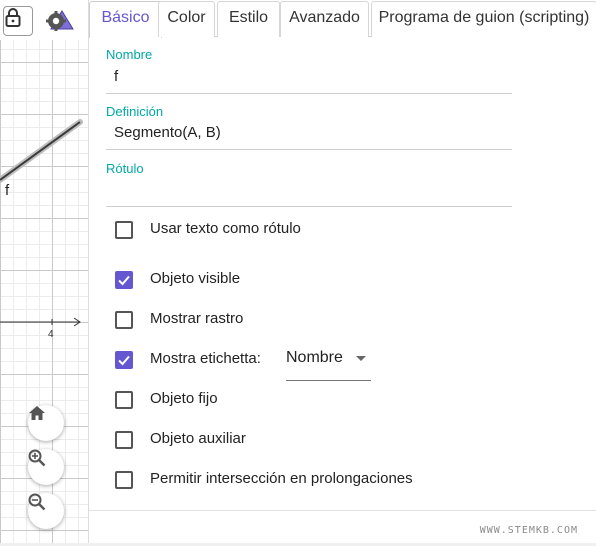  What do you see at coordinates (281, 478) in the screenshot?
I see `outlying-intersections-label: Permitir intersección en prolongaciones` at bounding box center [281, 478].